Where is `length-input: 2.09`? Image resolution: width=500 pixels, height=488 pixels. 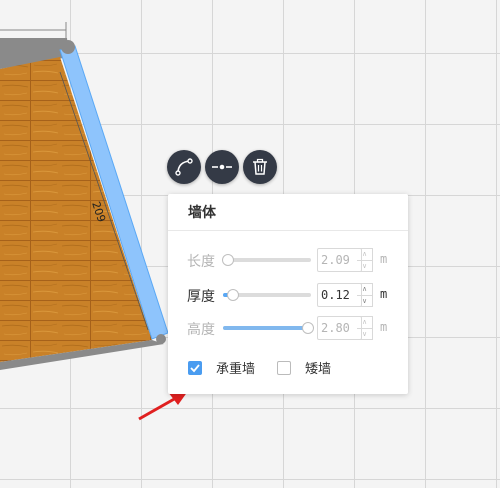 length-input: 2.09 is located at coordinates (339, 260).